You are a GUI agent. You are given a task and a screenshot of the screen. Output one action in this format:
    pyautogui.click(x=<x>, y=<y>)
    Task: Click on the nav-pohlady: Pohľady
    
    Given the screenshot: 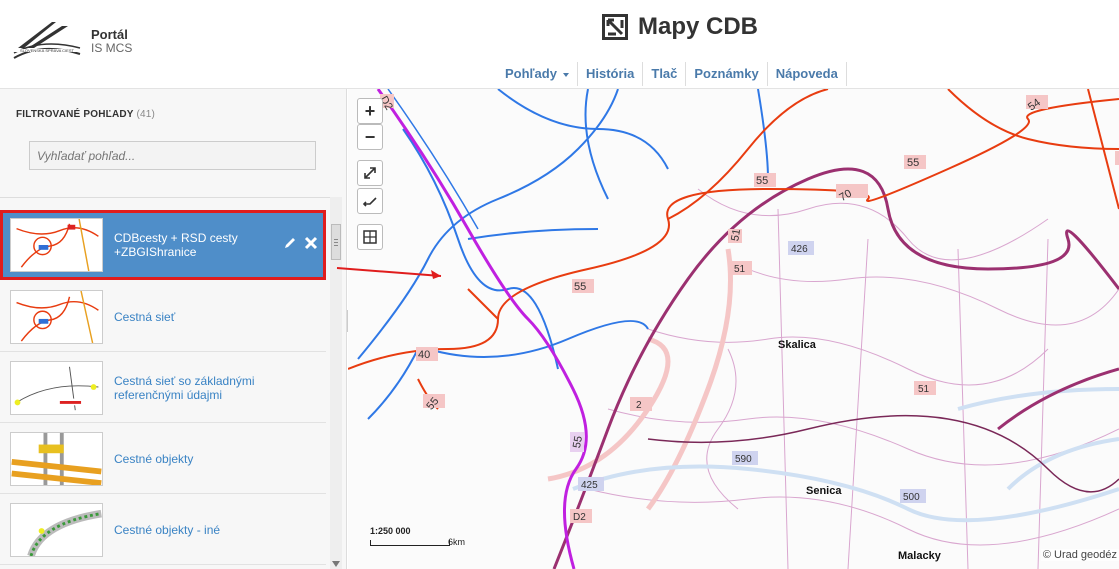 What is the action you would take?
    pyautogui.click(x=537, y=74)
    